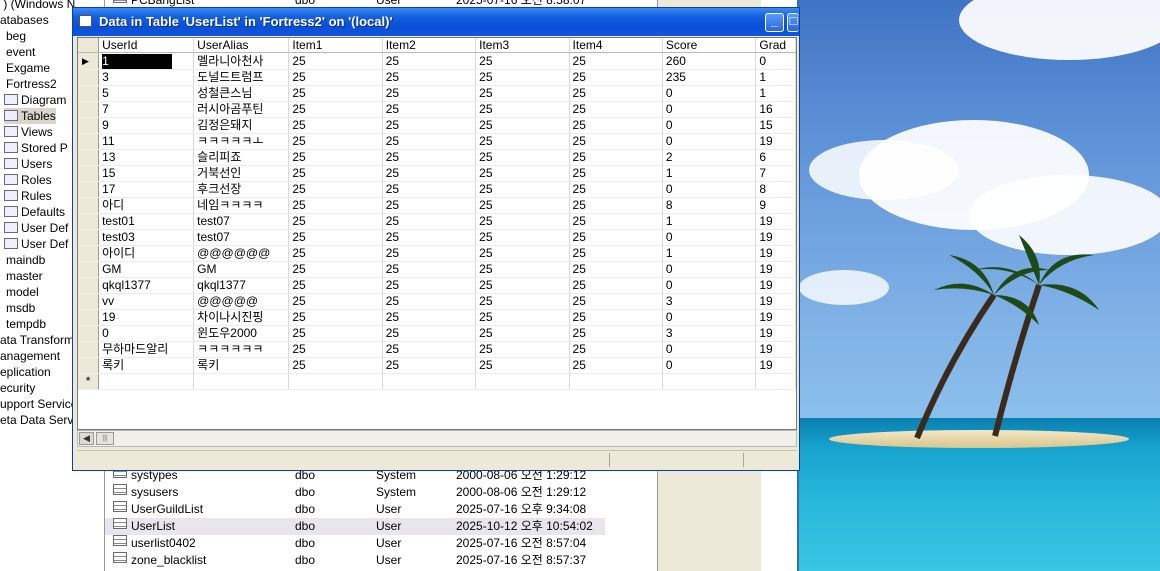  Describe the element at coordinates (793, 22) in the screenshot. I see `maximize-button: □` at that location.